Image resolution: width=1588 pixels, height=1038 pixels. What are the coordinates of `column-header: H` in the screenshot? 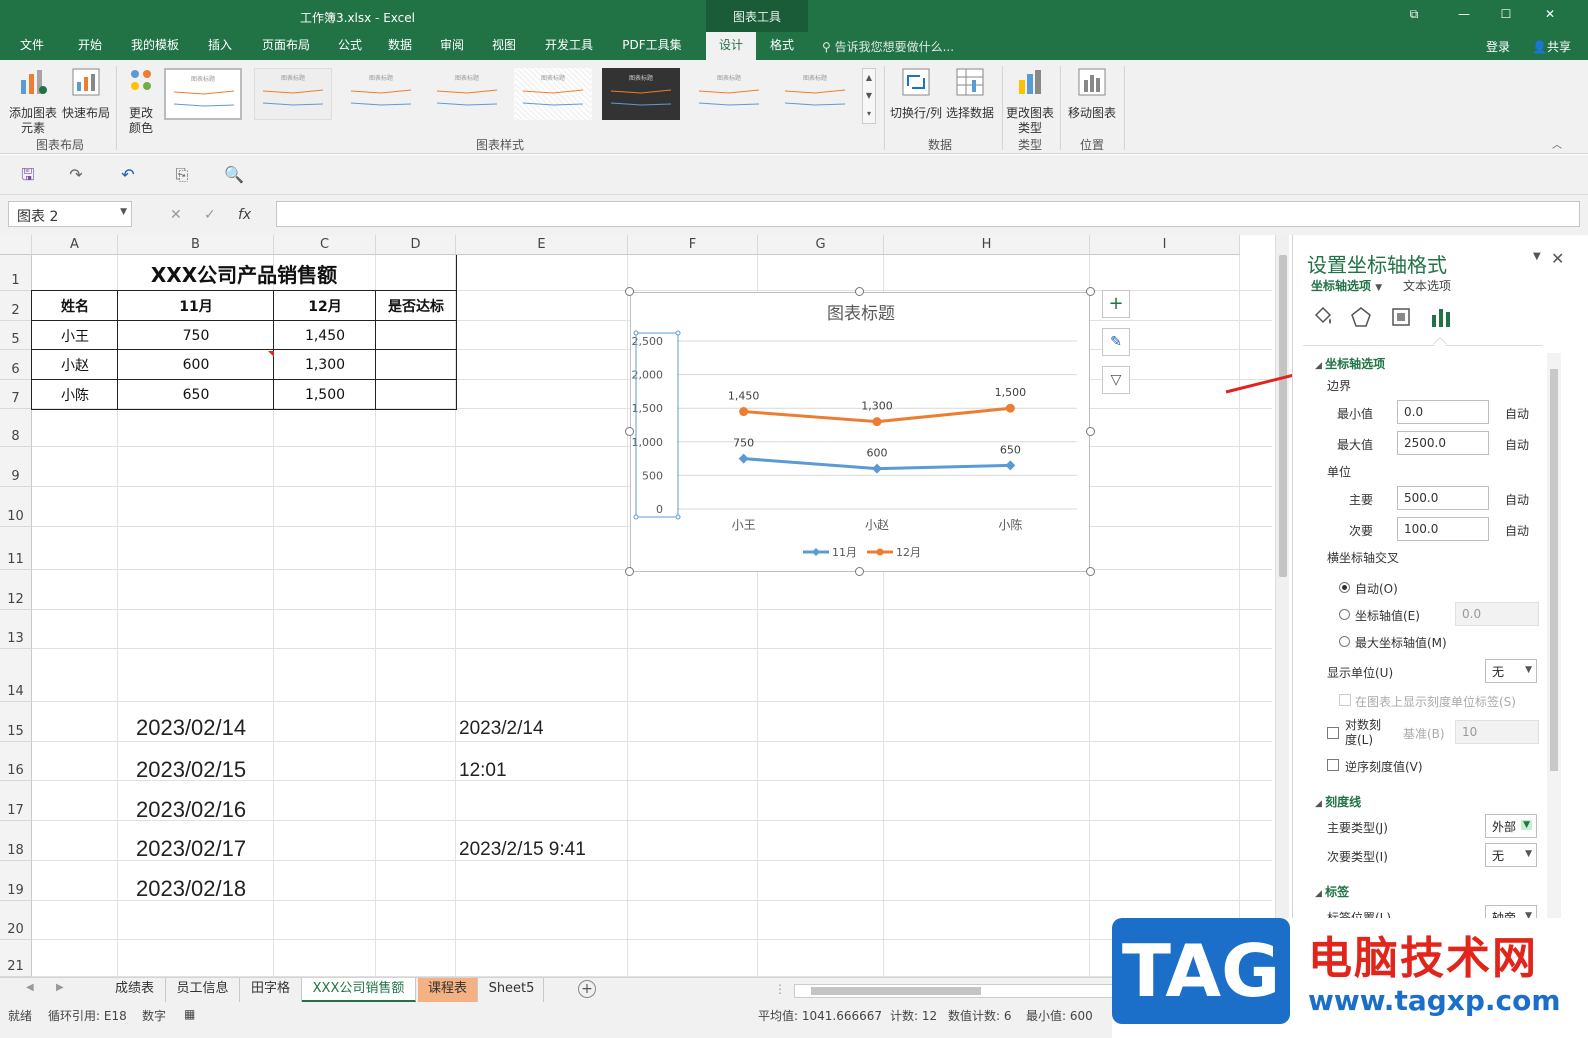 It's located at (987, 245).